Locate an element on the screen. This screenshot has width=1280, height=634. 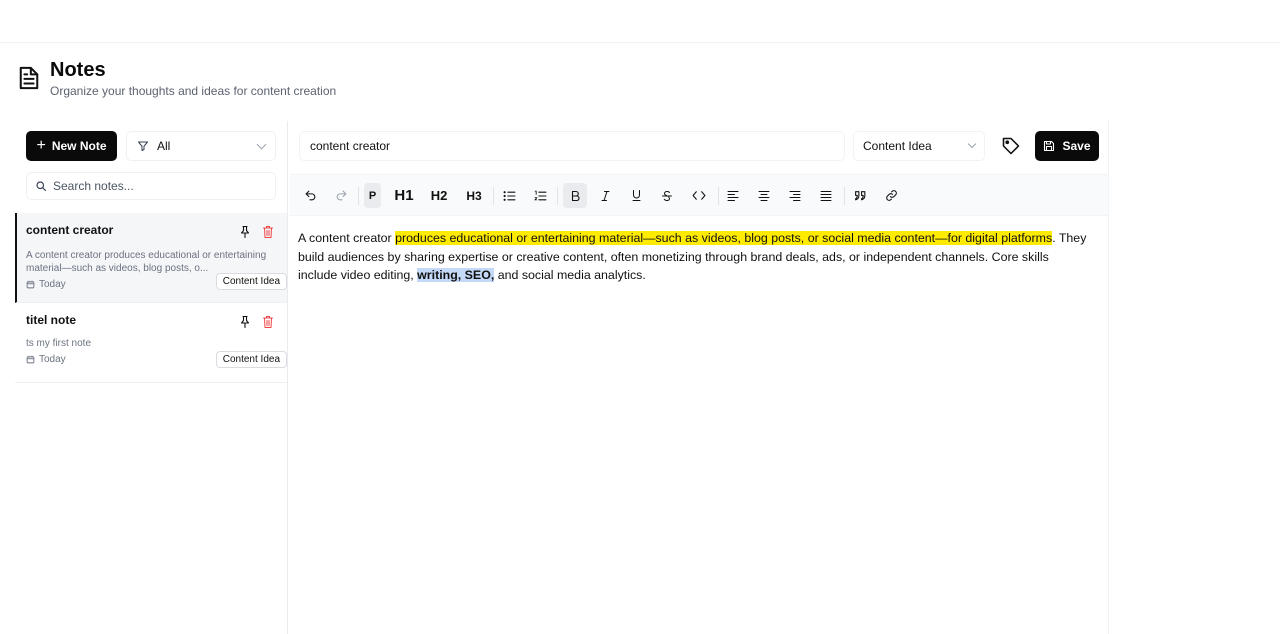
link-icon is located at coordinates (891, 195).